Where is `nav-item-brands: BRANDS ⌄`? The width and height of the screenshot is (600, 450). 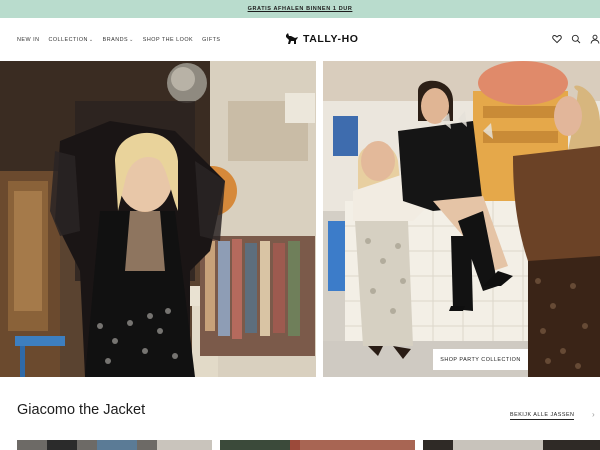 nav-item-brands: BRANDS ⌄ is located at coordinates (118, 40).